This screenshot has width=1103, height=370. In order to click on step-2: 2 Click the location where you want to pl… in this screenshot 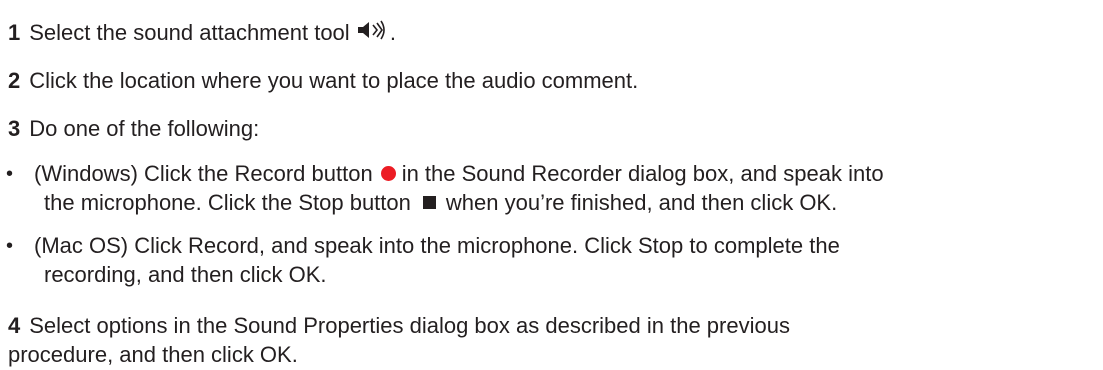, I will do `click(323, 81)`.